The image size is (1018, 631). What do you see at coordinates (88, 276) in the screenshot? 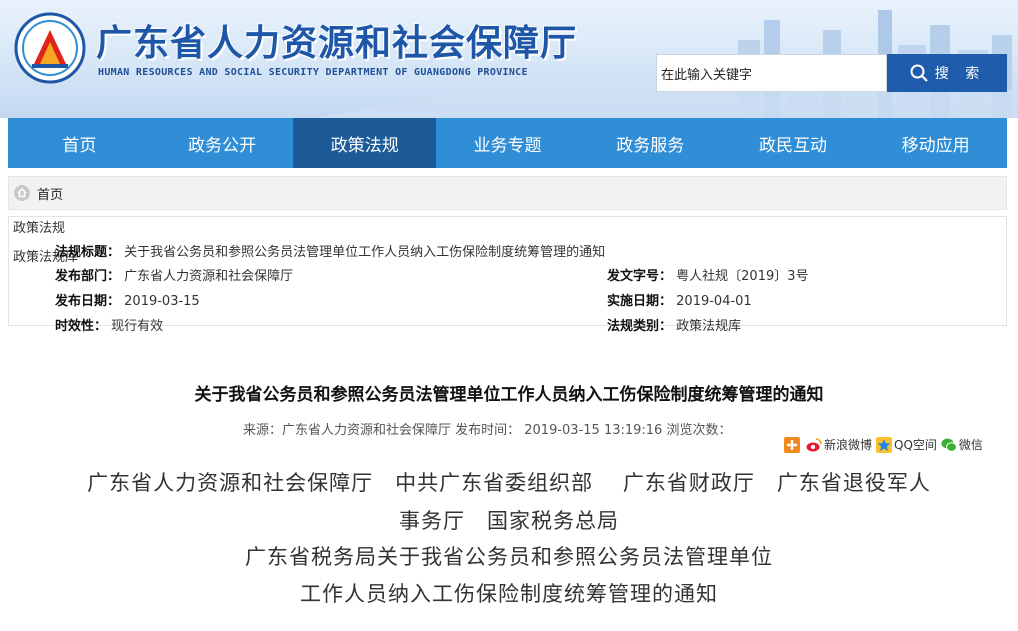
I see `info-dept-key: 发布部门：` at bounding box center [88, 276].